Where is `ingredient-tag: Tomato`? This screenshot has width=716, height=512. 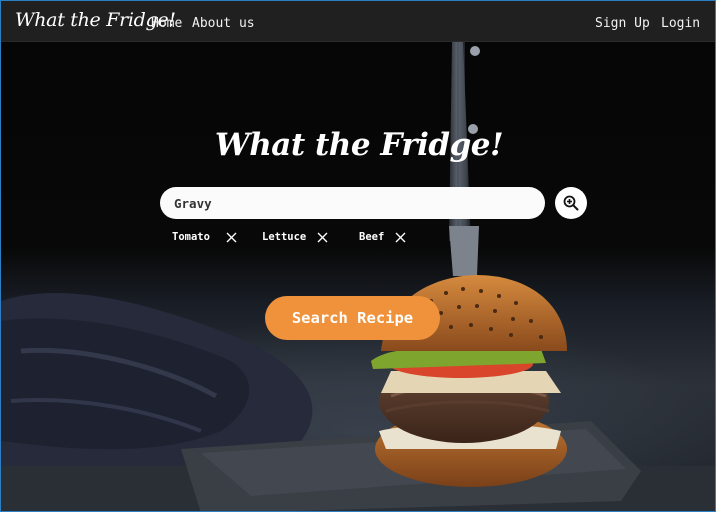
ingredient-tag: Tomato is located at coordinates (205, 237).